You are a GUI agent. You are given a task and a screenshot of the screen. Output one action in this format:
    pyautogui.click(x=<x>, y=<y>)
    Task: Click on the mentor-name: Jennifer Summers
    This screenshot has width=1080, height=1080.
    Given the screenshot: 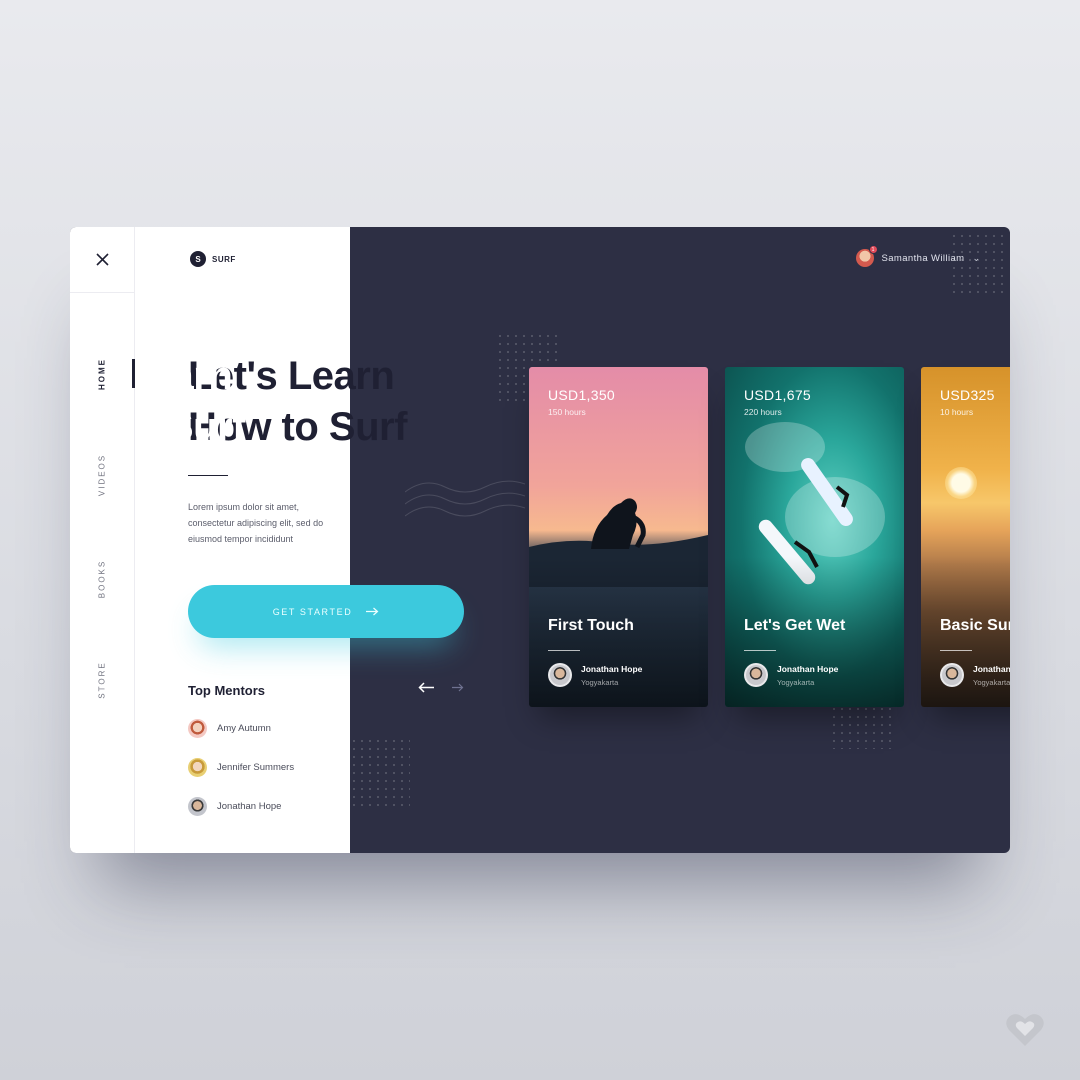 What is the action you would take?
    pyautogui.click(x=256, y=767)
    